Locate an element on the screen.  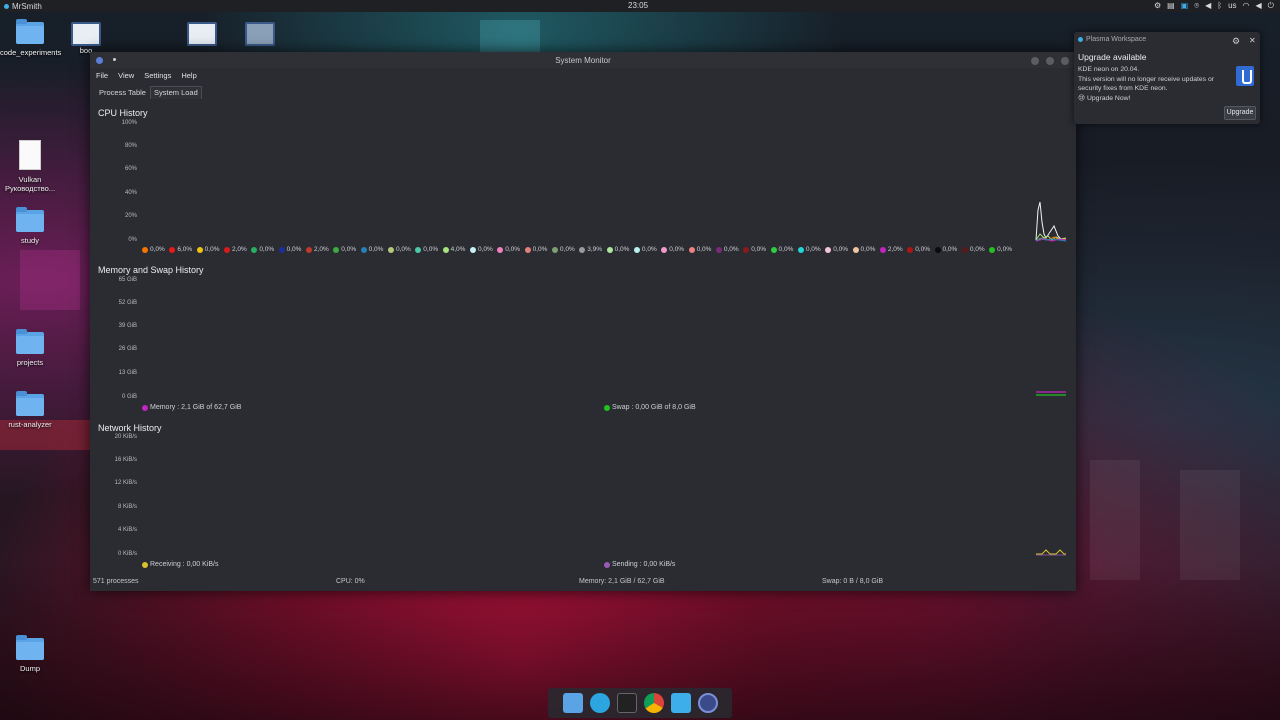
menu-file: File is located at coordinates (102, 76).